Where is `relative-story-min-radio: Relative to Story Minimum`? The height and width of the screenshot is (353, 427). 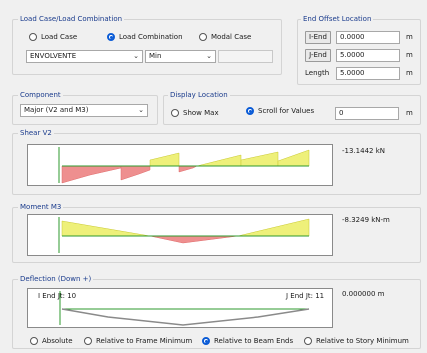 relative-story-min-radio: Relative to Story Minimum is located at coordinates (356, 341).